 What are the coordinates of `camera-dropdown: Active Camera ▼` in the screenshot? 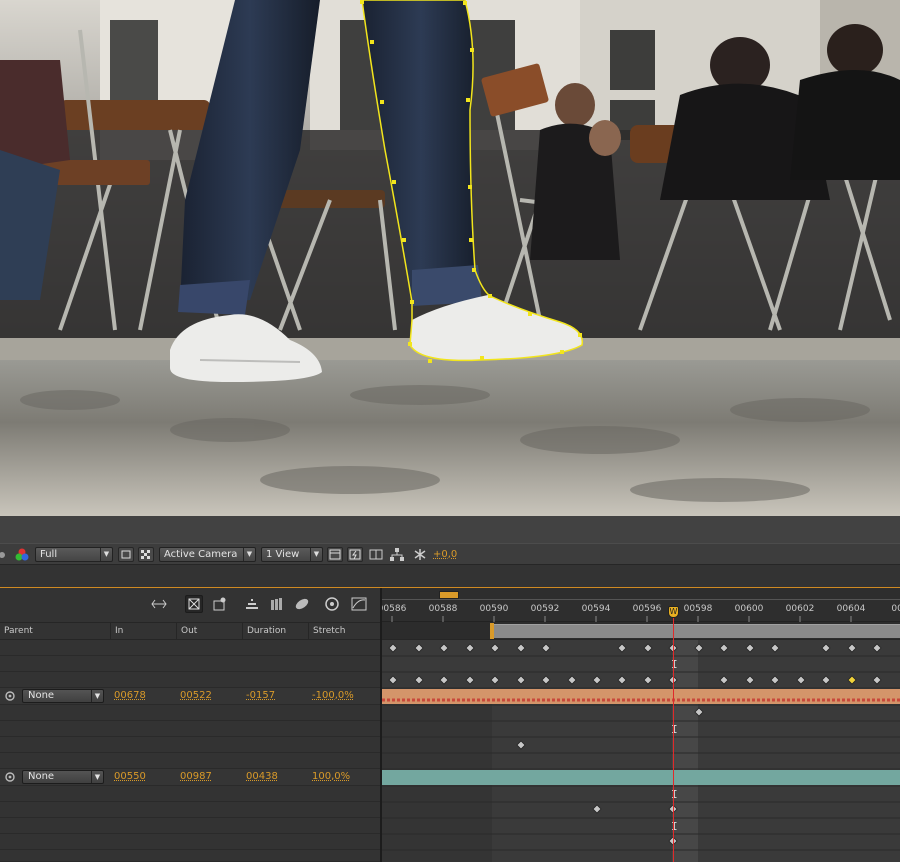 It's located at (207, 554).